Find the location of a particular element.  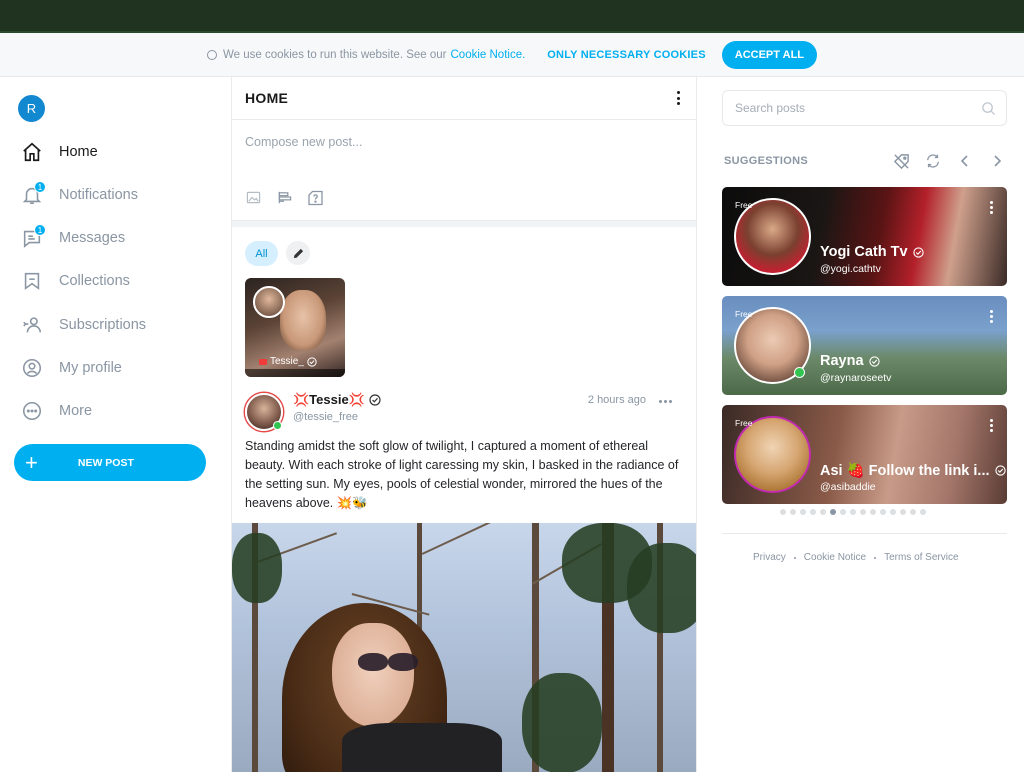

cookie-notice-link: Cookie Notice. is located at coordinates (488, 55).